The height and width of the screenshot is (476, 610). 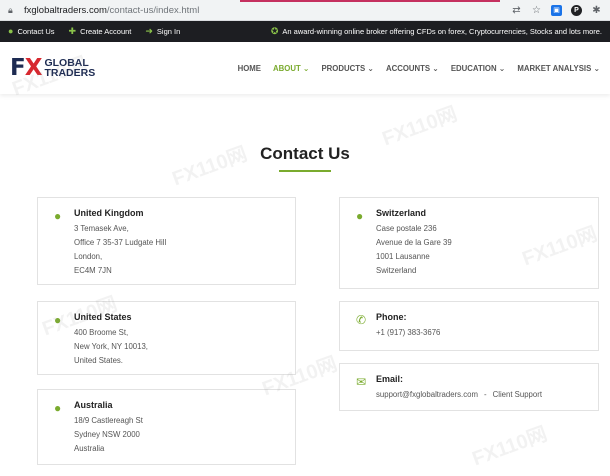 I want to click on email-address-link: support@fxglobaltraders.com, so click(x=427, y=394).